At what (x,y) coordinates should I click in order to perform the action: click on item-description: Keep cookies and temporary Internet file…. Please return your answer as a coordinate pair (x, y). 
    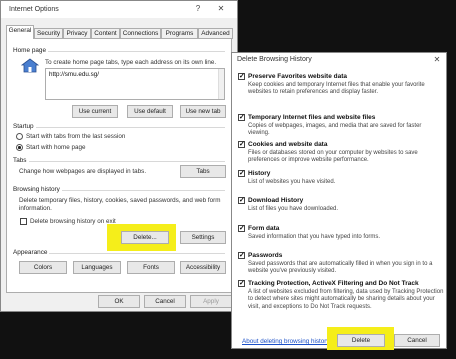
    Looking at the image, I should click on (336, 89).